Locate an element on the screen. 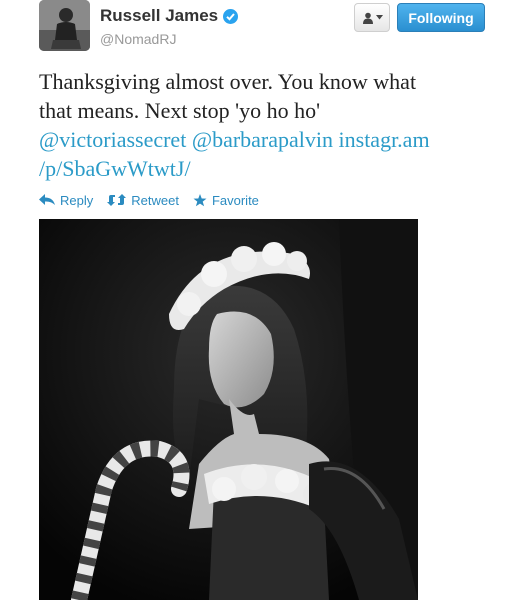  tweet-text-line: Thanksgiving almost over. You know what is located at coordinates (228, 81).